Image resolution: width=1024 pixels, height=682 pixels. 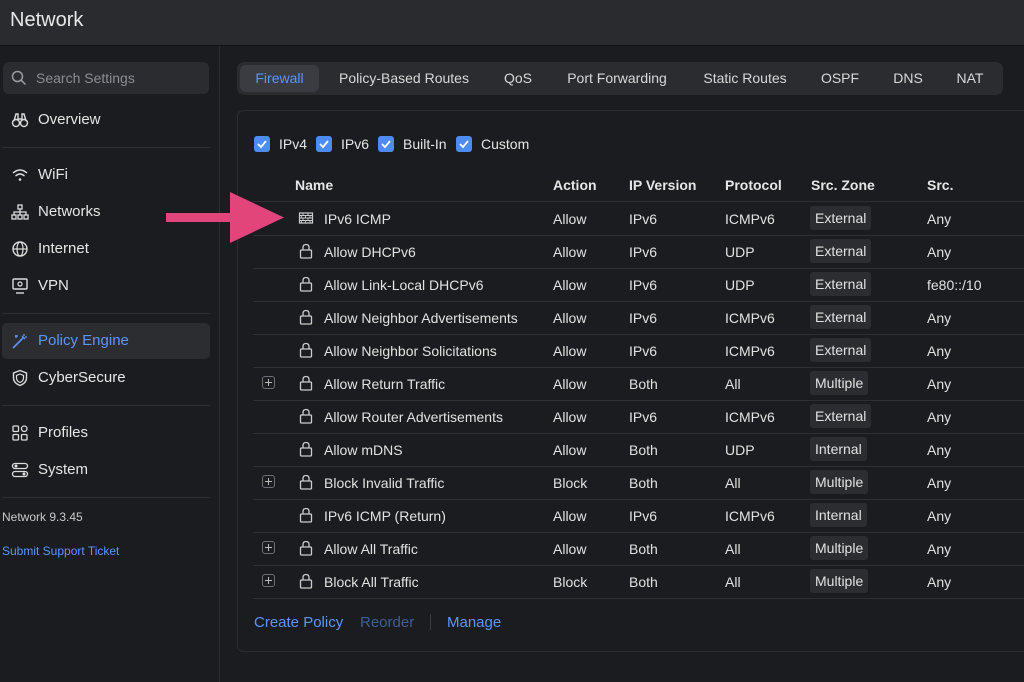 I want to click on firewall-icon, so click(x=306, y=218).